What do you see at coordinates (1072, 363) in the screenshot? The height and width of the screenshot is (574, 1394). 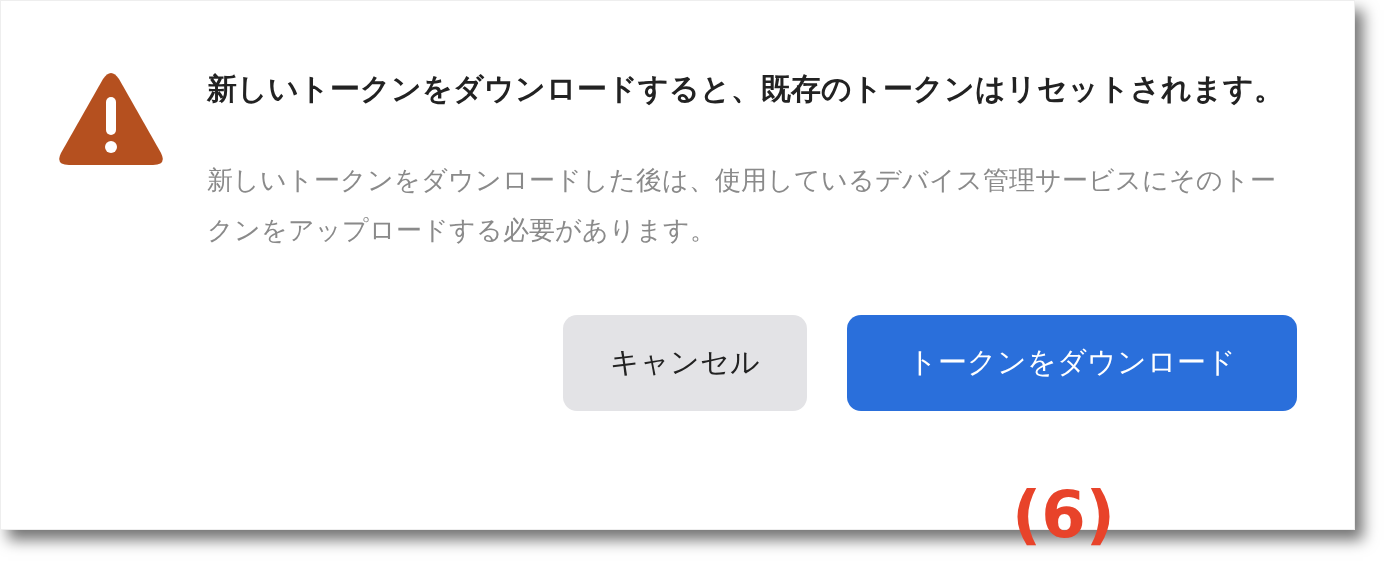 I see `download-button: トークンをダウンロード` at bounding box center [1072, 363].